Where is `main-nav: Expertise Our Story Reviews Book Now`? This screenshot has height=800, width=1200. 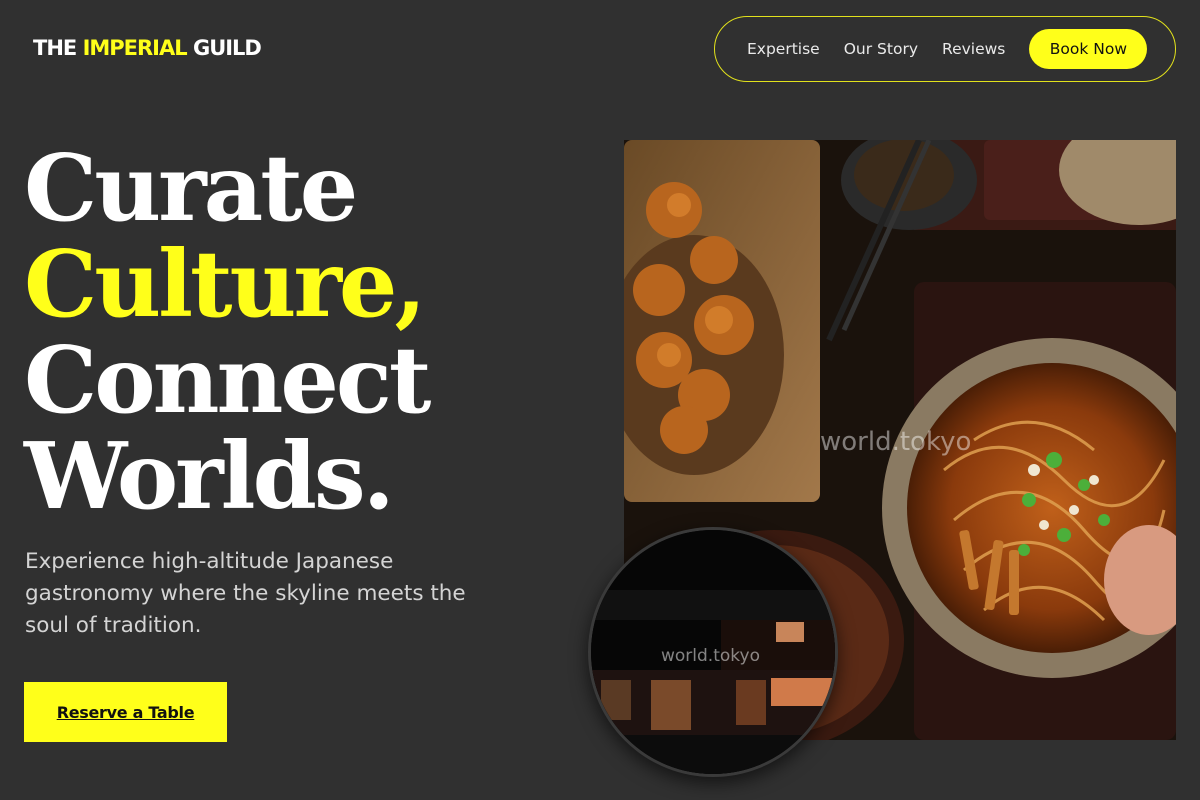 main-nav: Expertise Our Story Reviews Book Now is located at coordinates (945, 49).